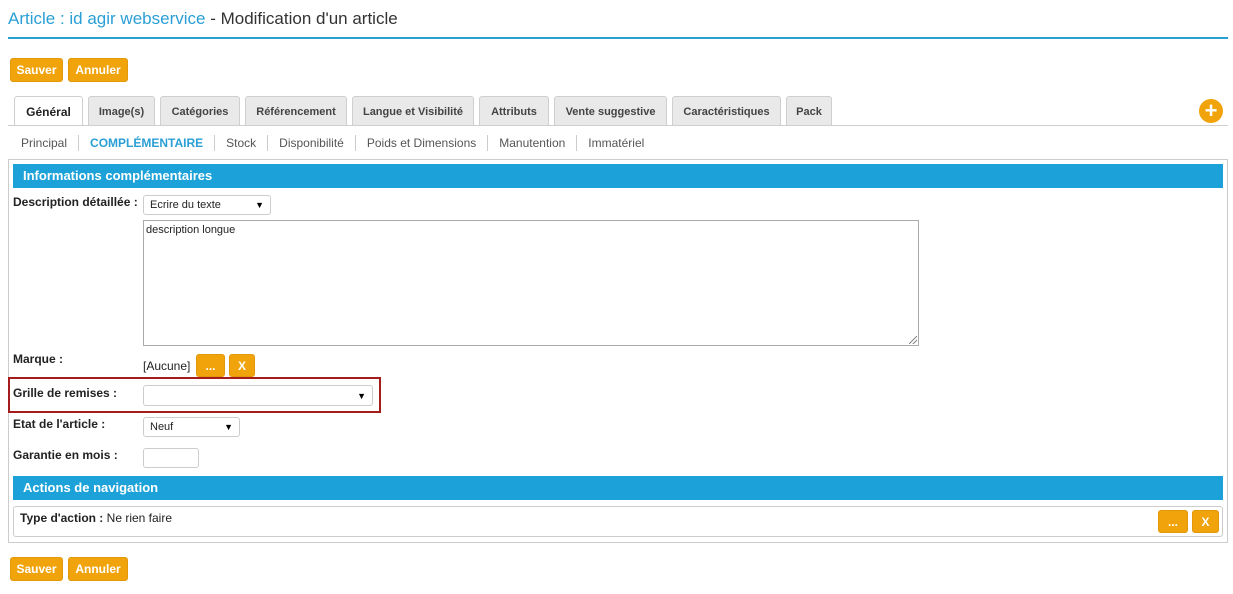 The image size is (1233, 594). I want to click on tab-images: Image(s), so click(121, 111).